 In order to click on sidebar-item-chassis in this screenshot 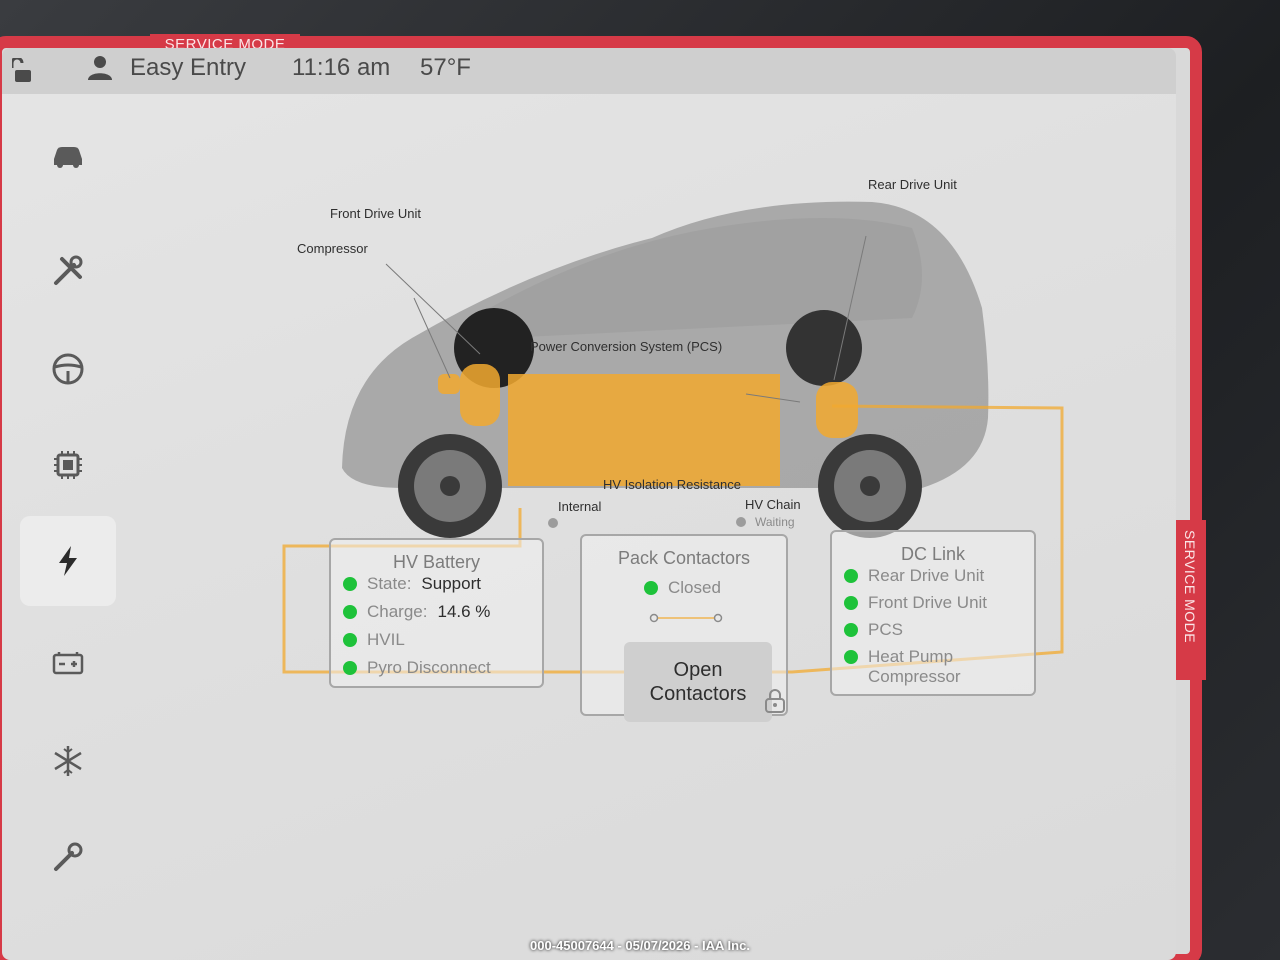, I will do `click(68, 857)`.